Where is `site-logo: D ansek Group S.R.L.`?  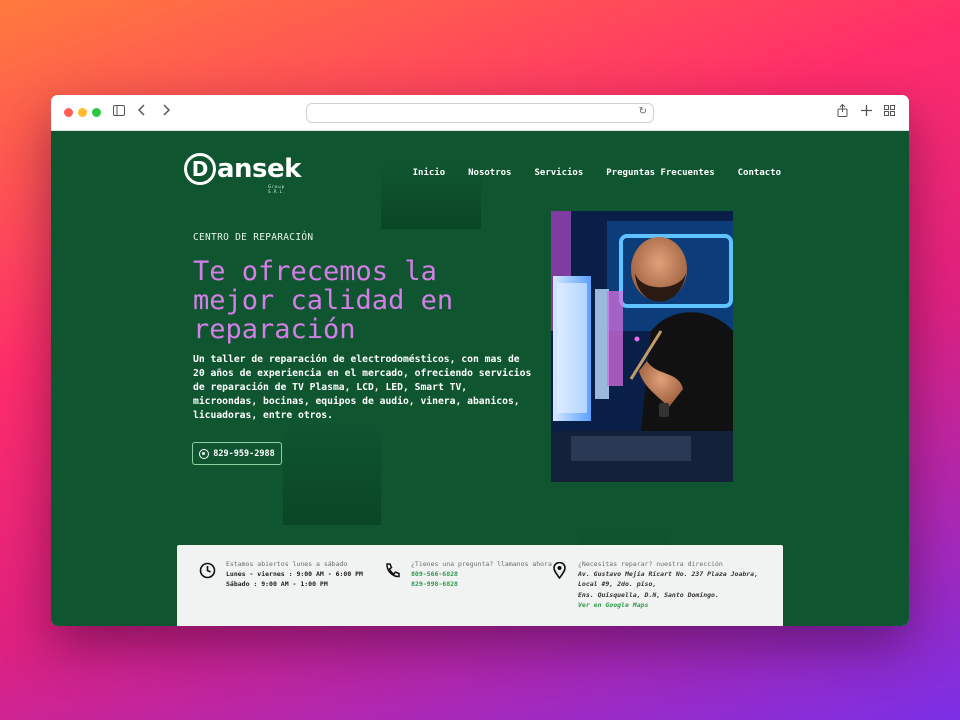
site-logo: D ansek Group S.R.L. is located at coordinates (242, 173).